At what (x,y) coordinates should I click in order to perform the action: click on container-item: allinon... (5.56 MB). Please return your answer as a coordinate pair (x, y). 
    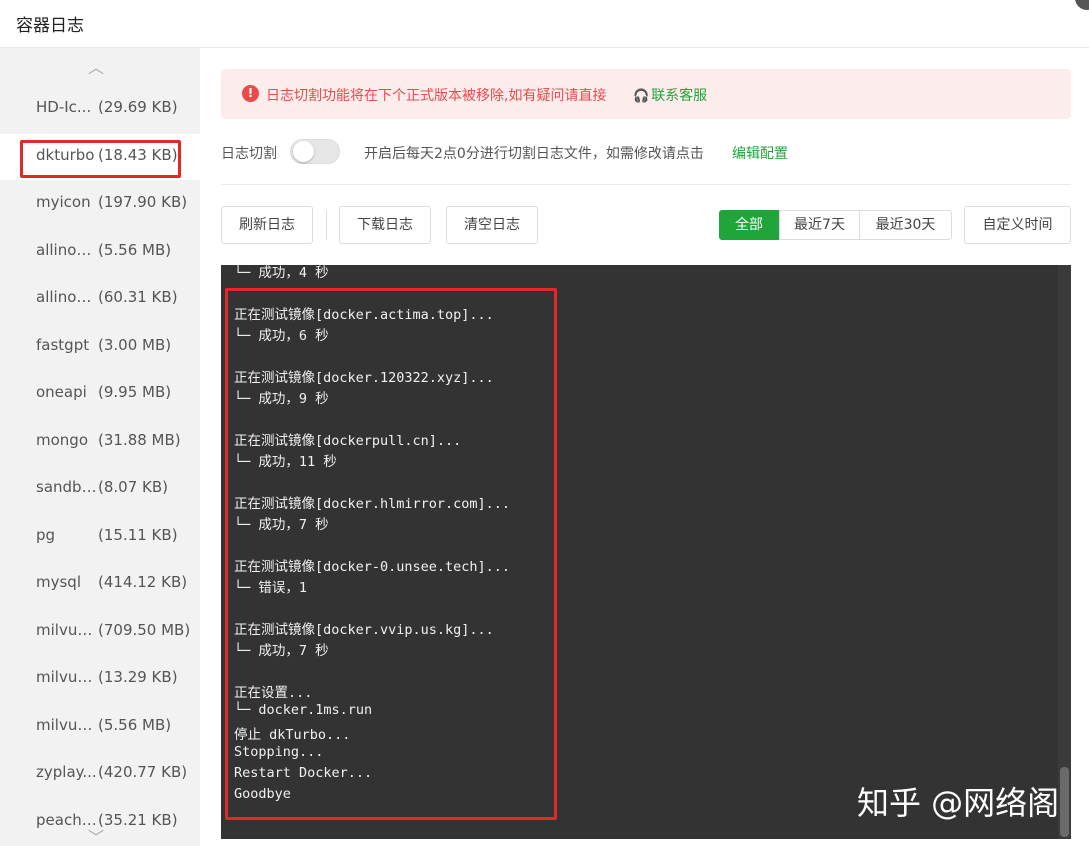
    Looking at the image, I should click on (100, 252).